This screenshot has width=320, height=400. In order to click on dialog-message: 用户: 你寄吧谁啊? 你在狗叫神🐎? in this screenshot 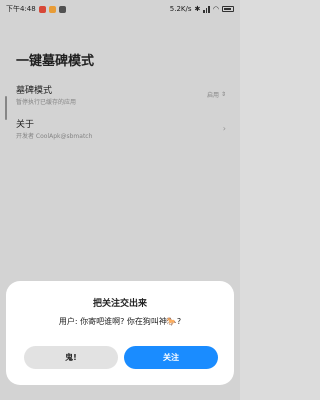, I will do `click(120, 321)`.